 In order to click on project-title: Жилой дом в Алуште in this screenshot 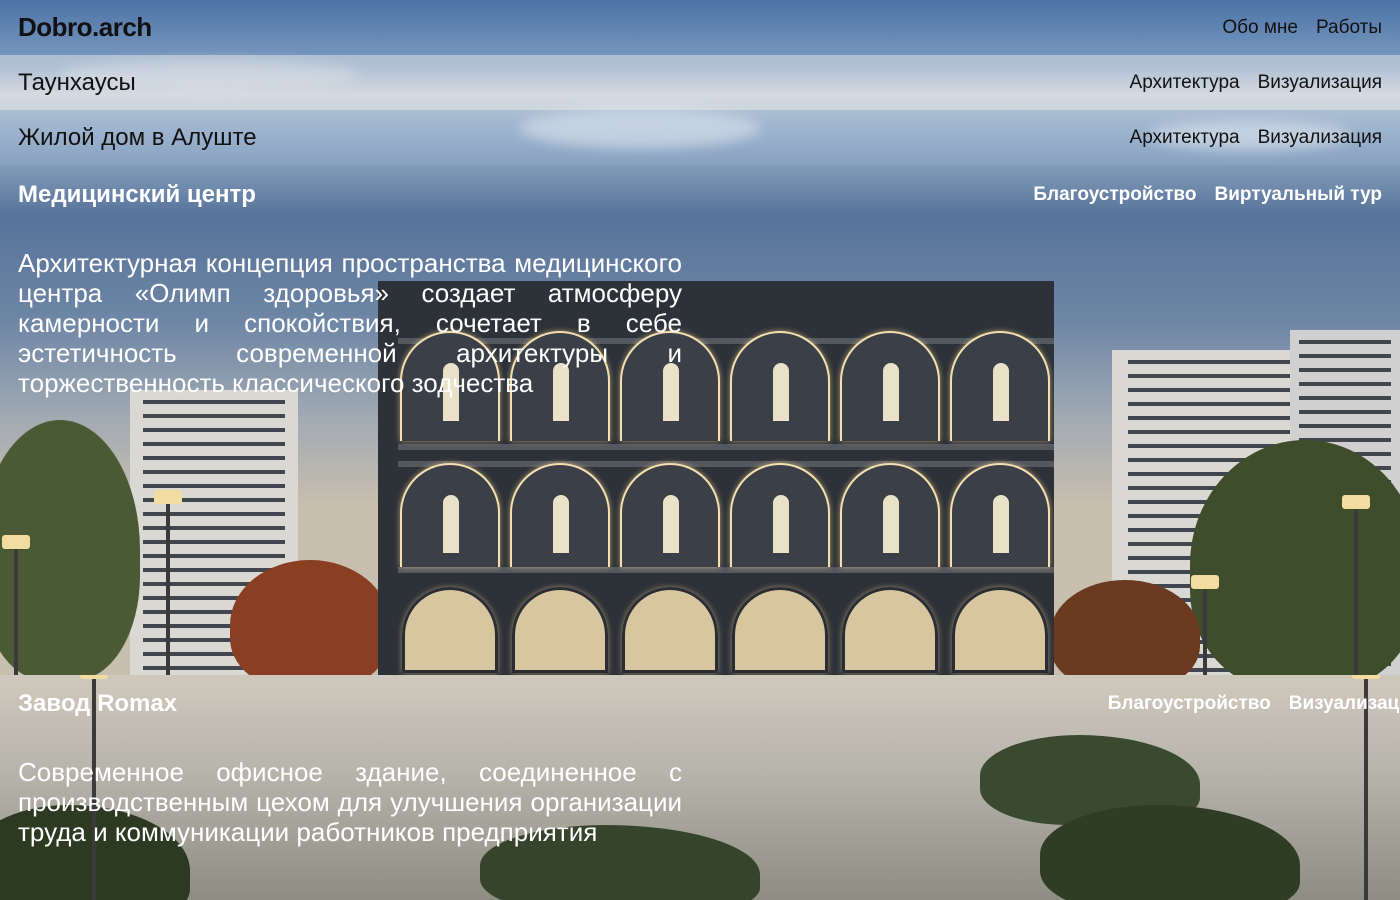, I will do `click(137, 138)`.